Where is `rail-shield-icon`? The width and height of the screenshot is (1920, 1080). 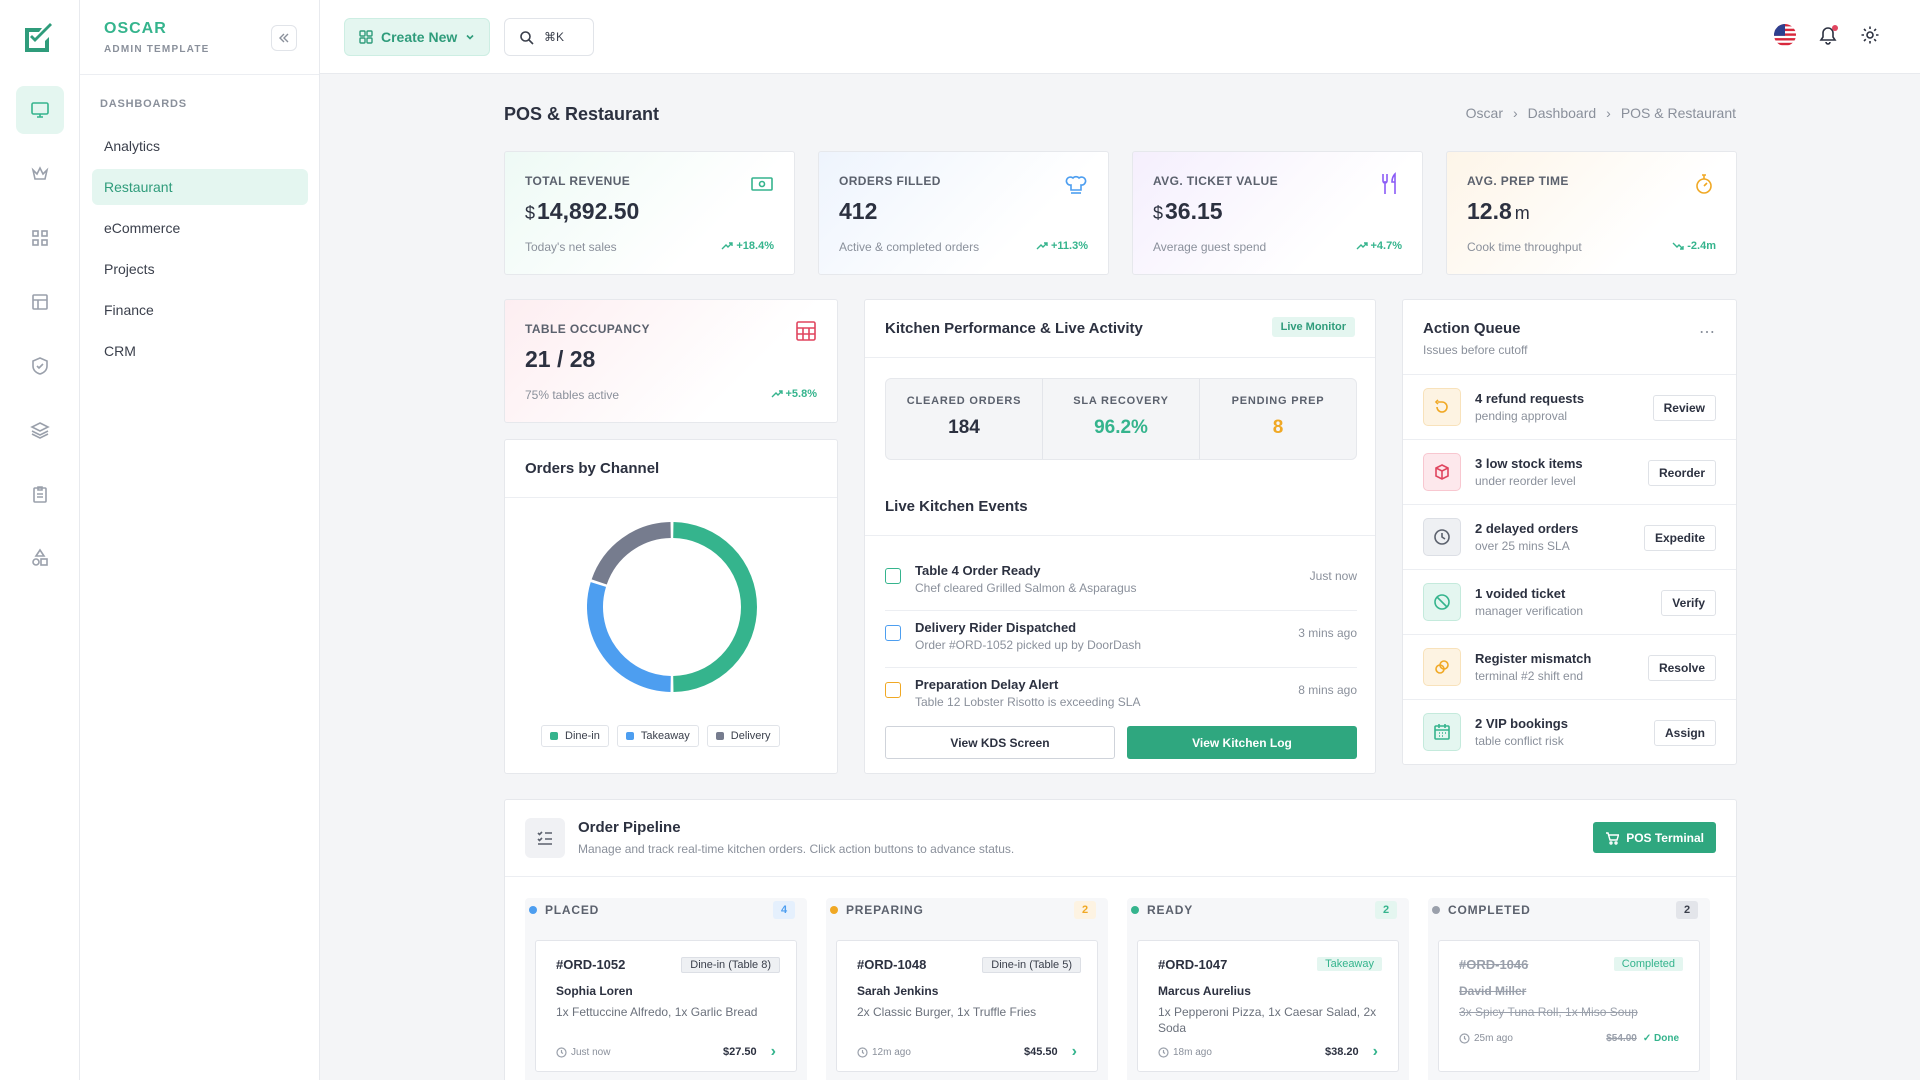 rail-shield-icon is located at coordinates (40, 366).